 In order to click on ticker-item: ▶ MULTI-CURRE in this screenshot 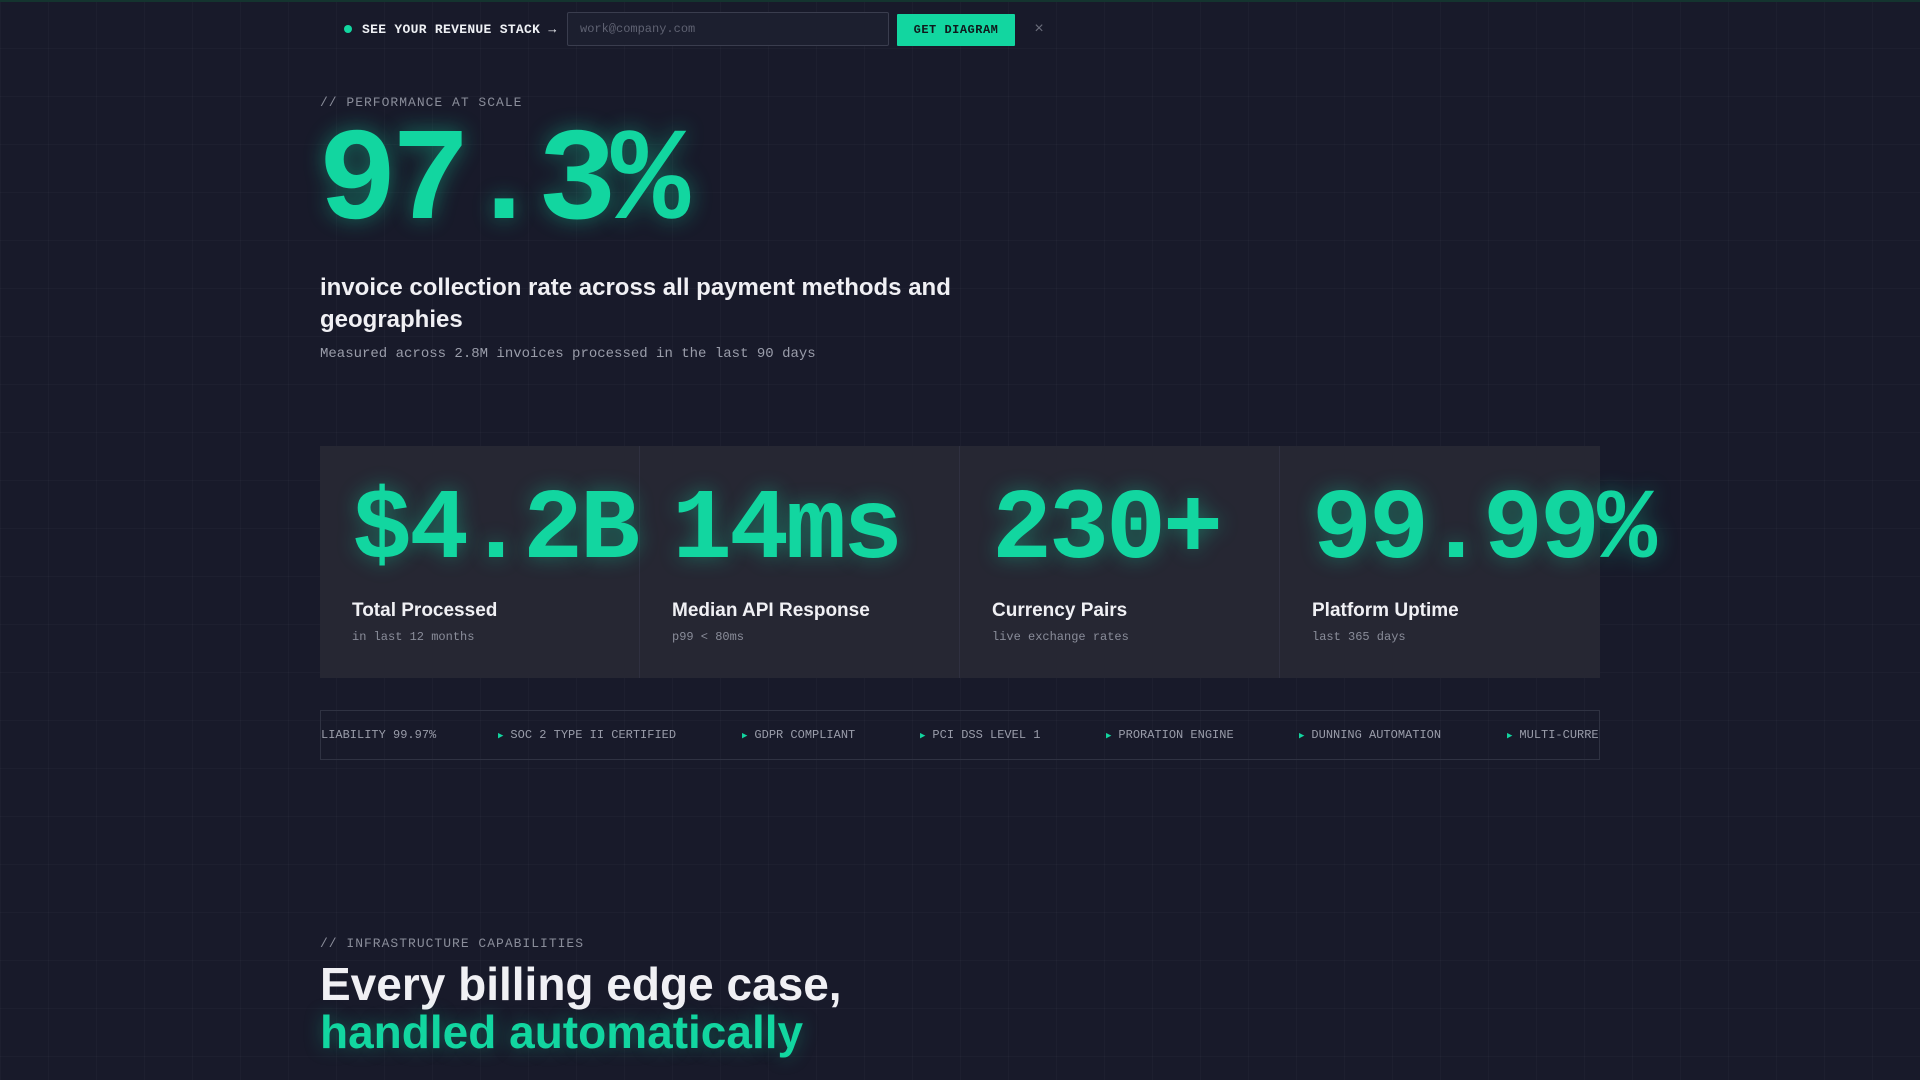, I will do `click(1553, 735)`.